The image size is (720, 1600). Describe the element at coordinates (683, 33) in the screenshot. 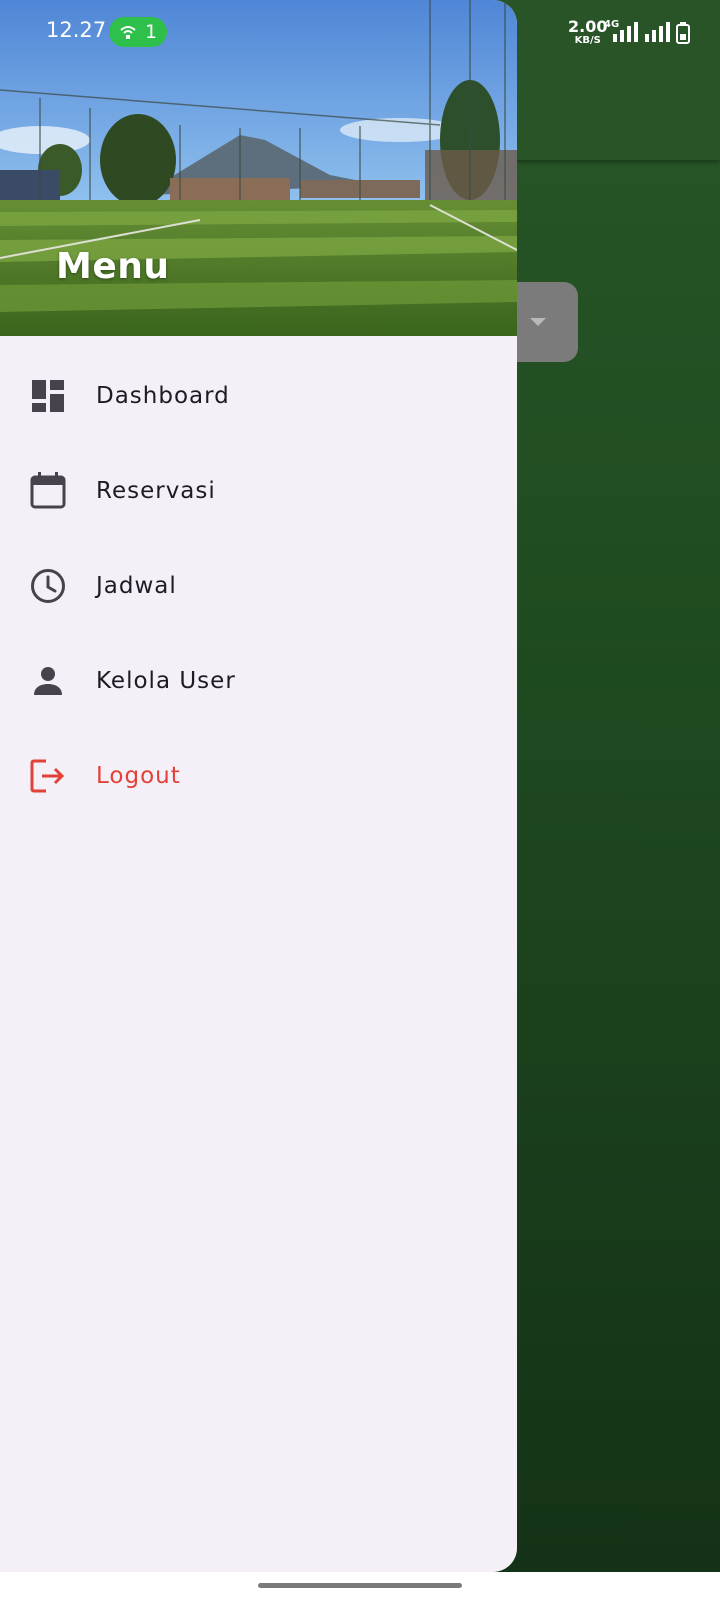

I see `battery-icon` at that location.